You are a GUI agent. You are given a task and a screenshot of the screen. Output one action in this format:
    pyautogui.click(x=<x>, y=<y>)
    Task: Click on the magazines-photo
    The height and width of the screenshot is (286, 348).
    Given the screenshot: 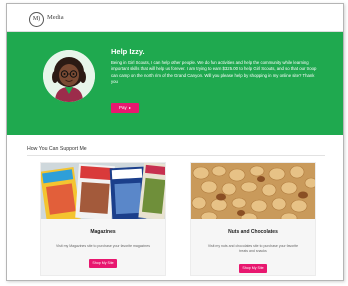 What is the action you would take?
    pyautogui.click(x=103, y=191)
    